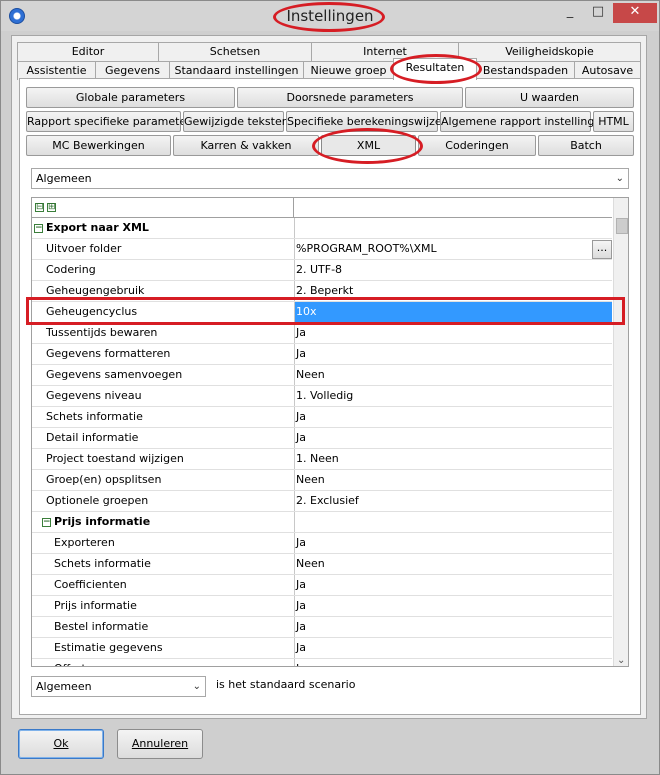 Image resolution: width=660 pixels, height=775 pixels. What do you see at coordinates (162, 270) in the screenshot?
I see `property-name: Codering` at bounding box center [162, 270].